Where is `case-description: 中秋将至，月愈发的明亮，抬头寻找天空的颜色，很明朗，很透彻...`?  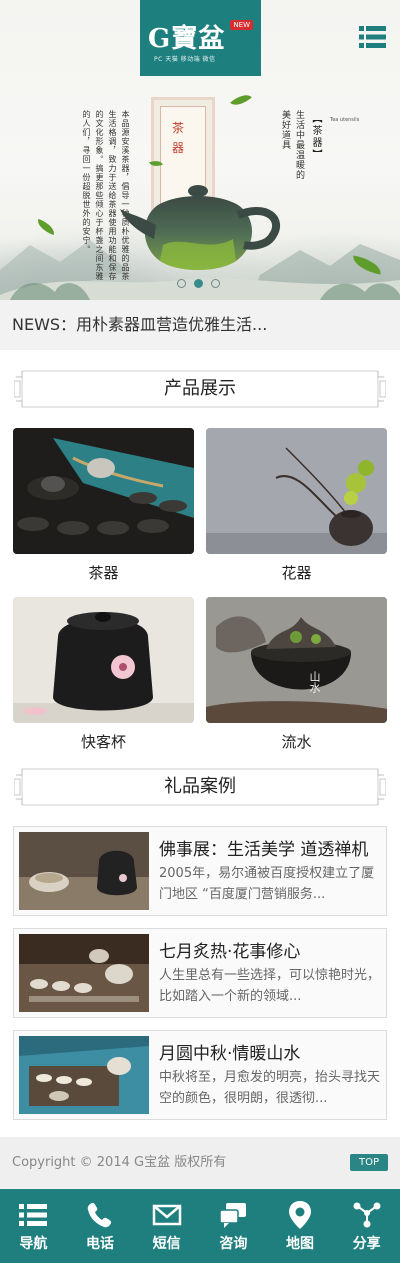
case-description: 中秋将至，月愈发的明亮，抬头寻找天空的颜色，很明朗，很透彻... is located at coordinates (270, 1088).